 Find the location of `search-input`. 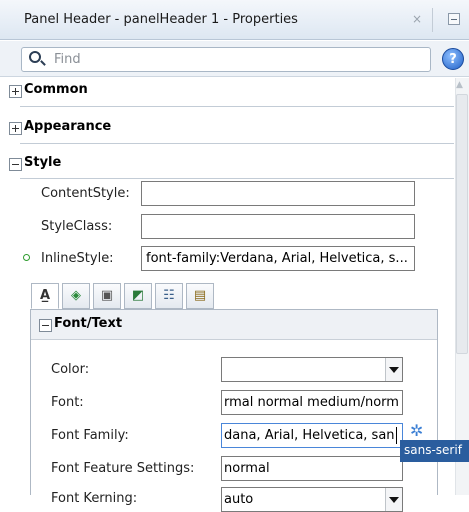

search-input is located at coordinates (226, 59).